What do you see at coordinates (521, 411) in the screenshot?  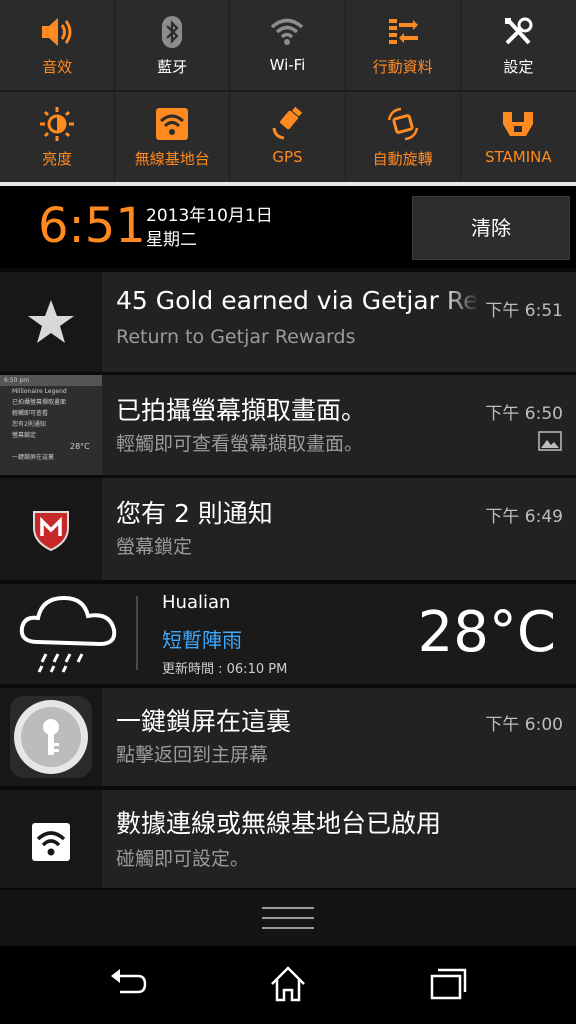 I see `notification-time: 下午 6:50` at bounding box center [521, 411].